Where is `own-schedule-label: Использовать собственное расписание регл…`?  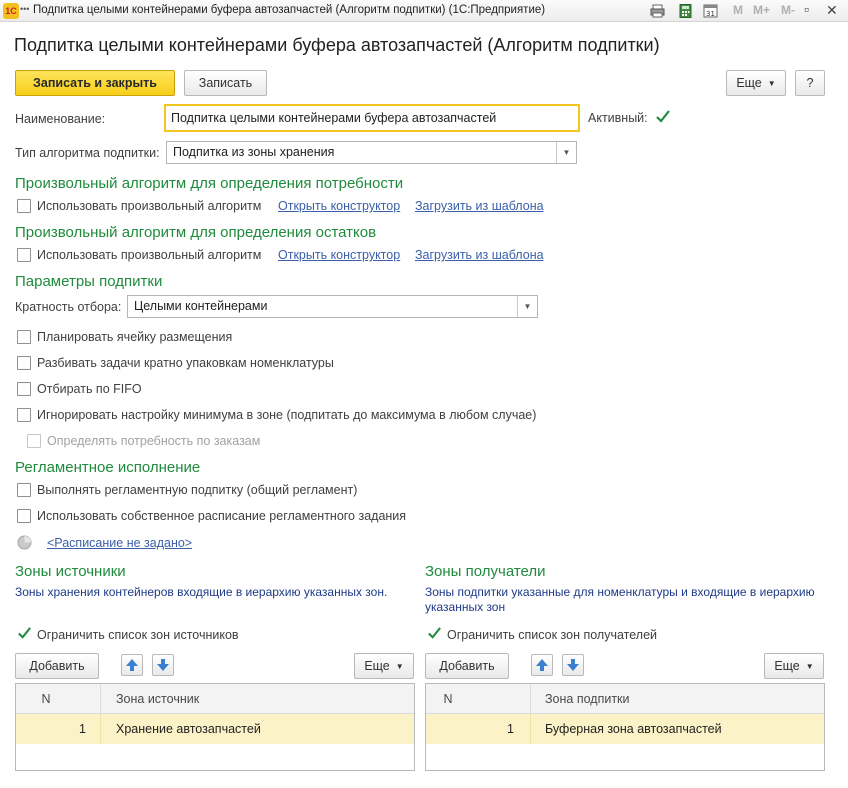
own-schedule-label: Использовать собственное расписание регл… is located at coordinates (222, 516).